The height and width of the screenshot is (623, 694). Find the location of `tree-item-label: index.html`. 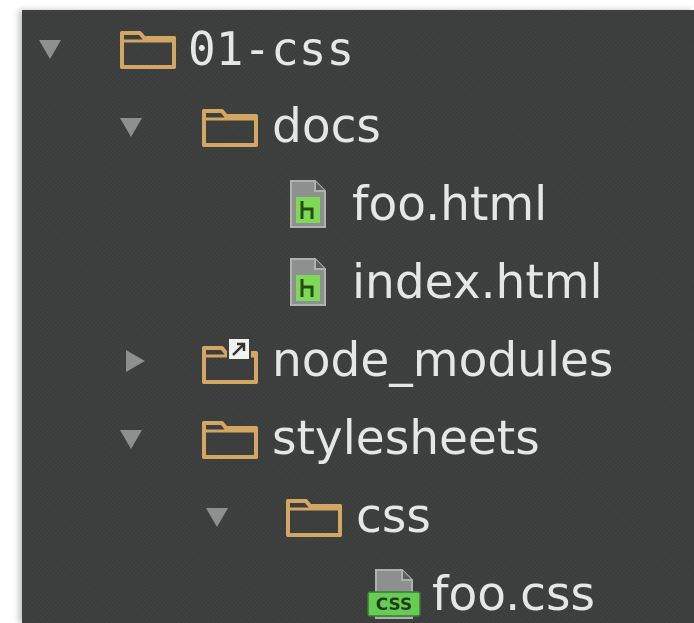

tree-item-label: index.html is located at coordinates (477, 282).